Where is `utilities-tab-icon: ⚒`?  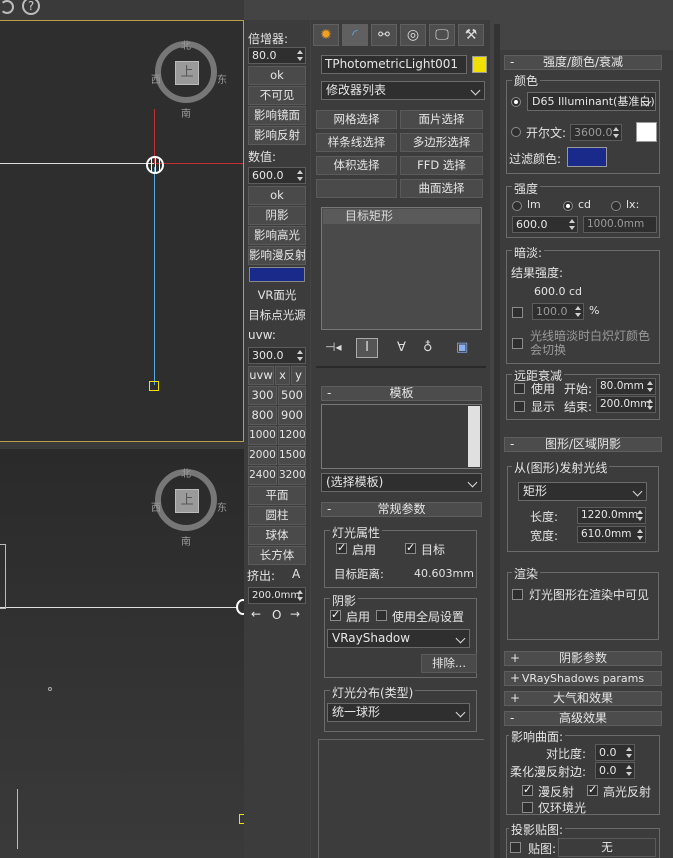
utilities-tab-icon: ⚒ is located at coordinates (471, 35).